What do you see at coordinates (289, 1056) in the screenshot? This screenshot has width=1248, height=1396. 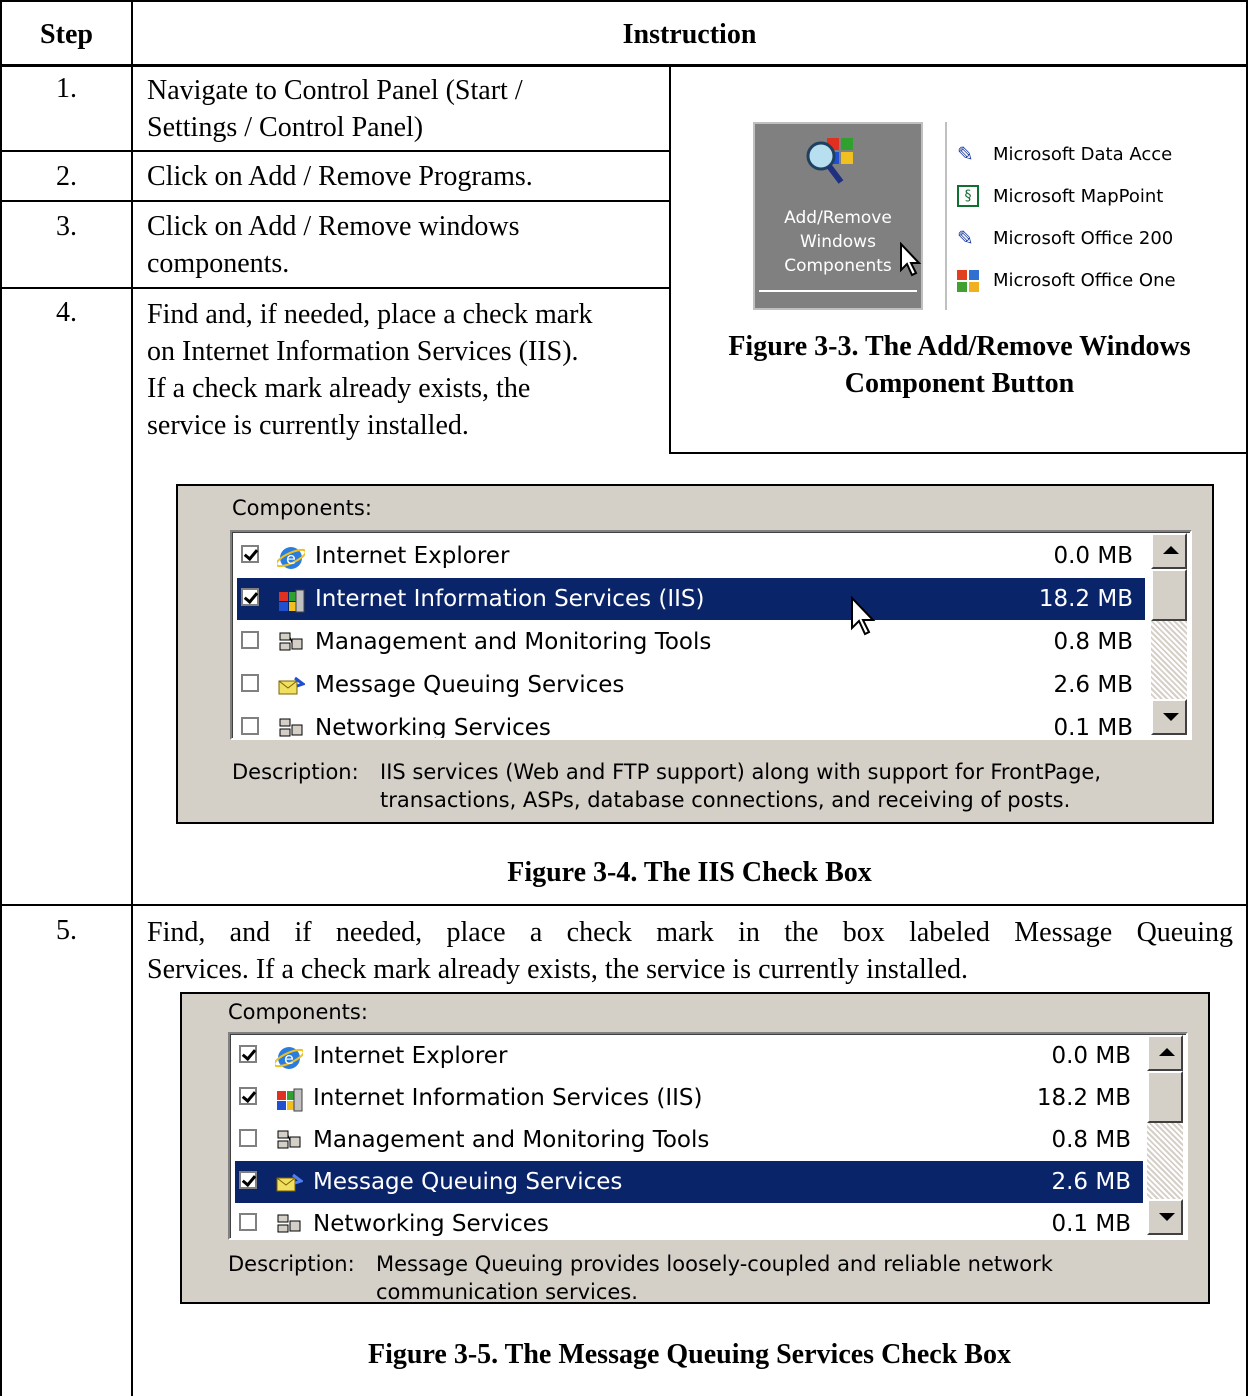 I see `internet-explorer-icon: e` at bounding box center [289, 1056].